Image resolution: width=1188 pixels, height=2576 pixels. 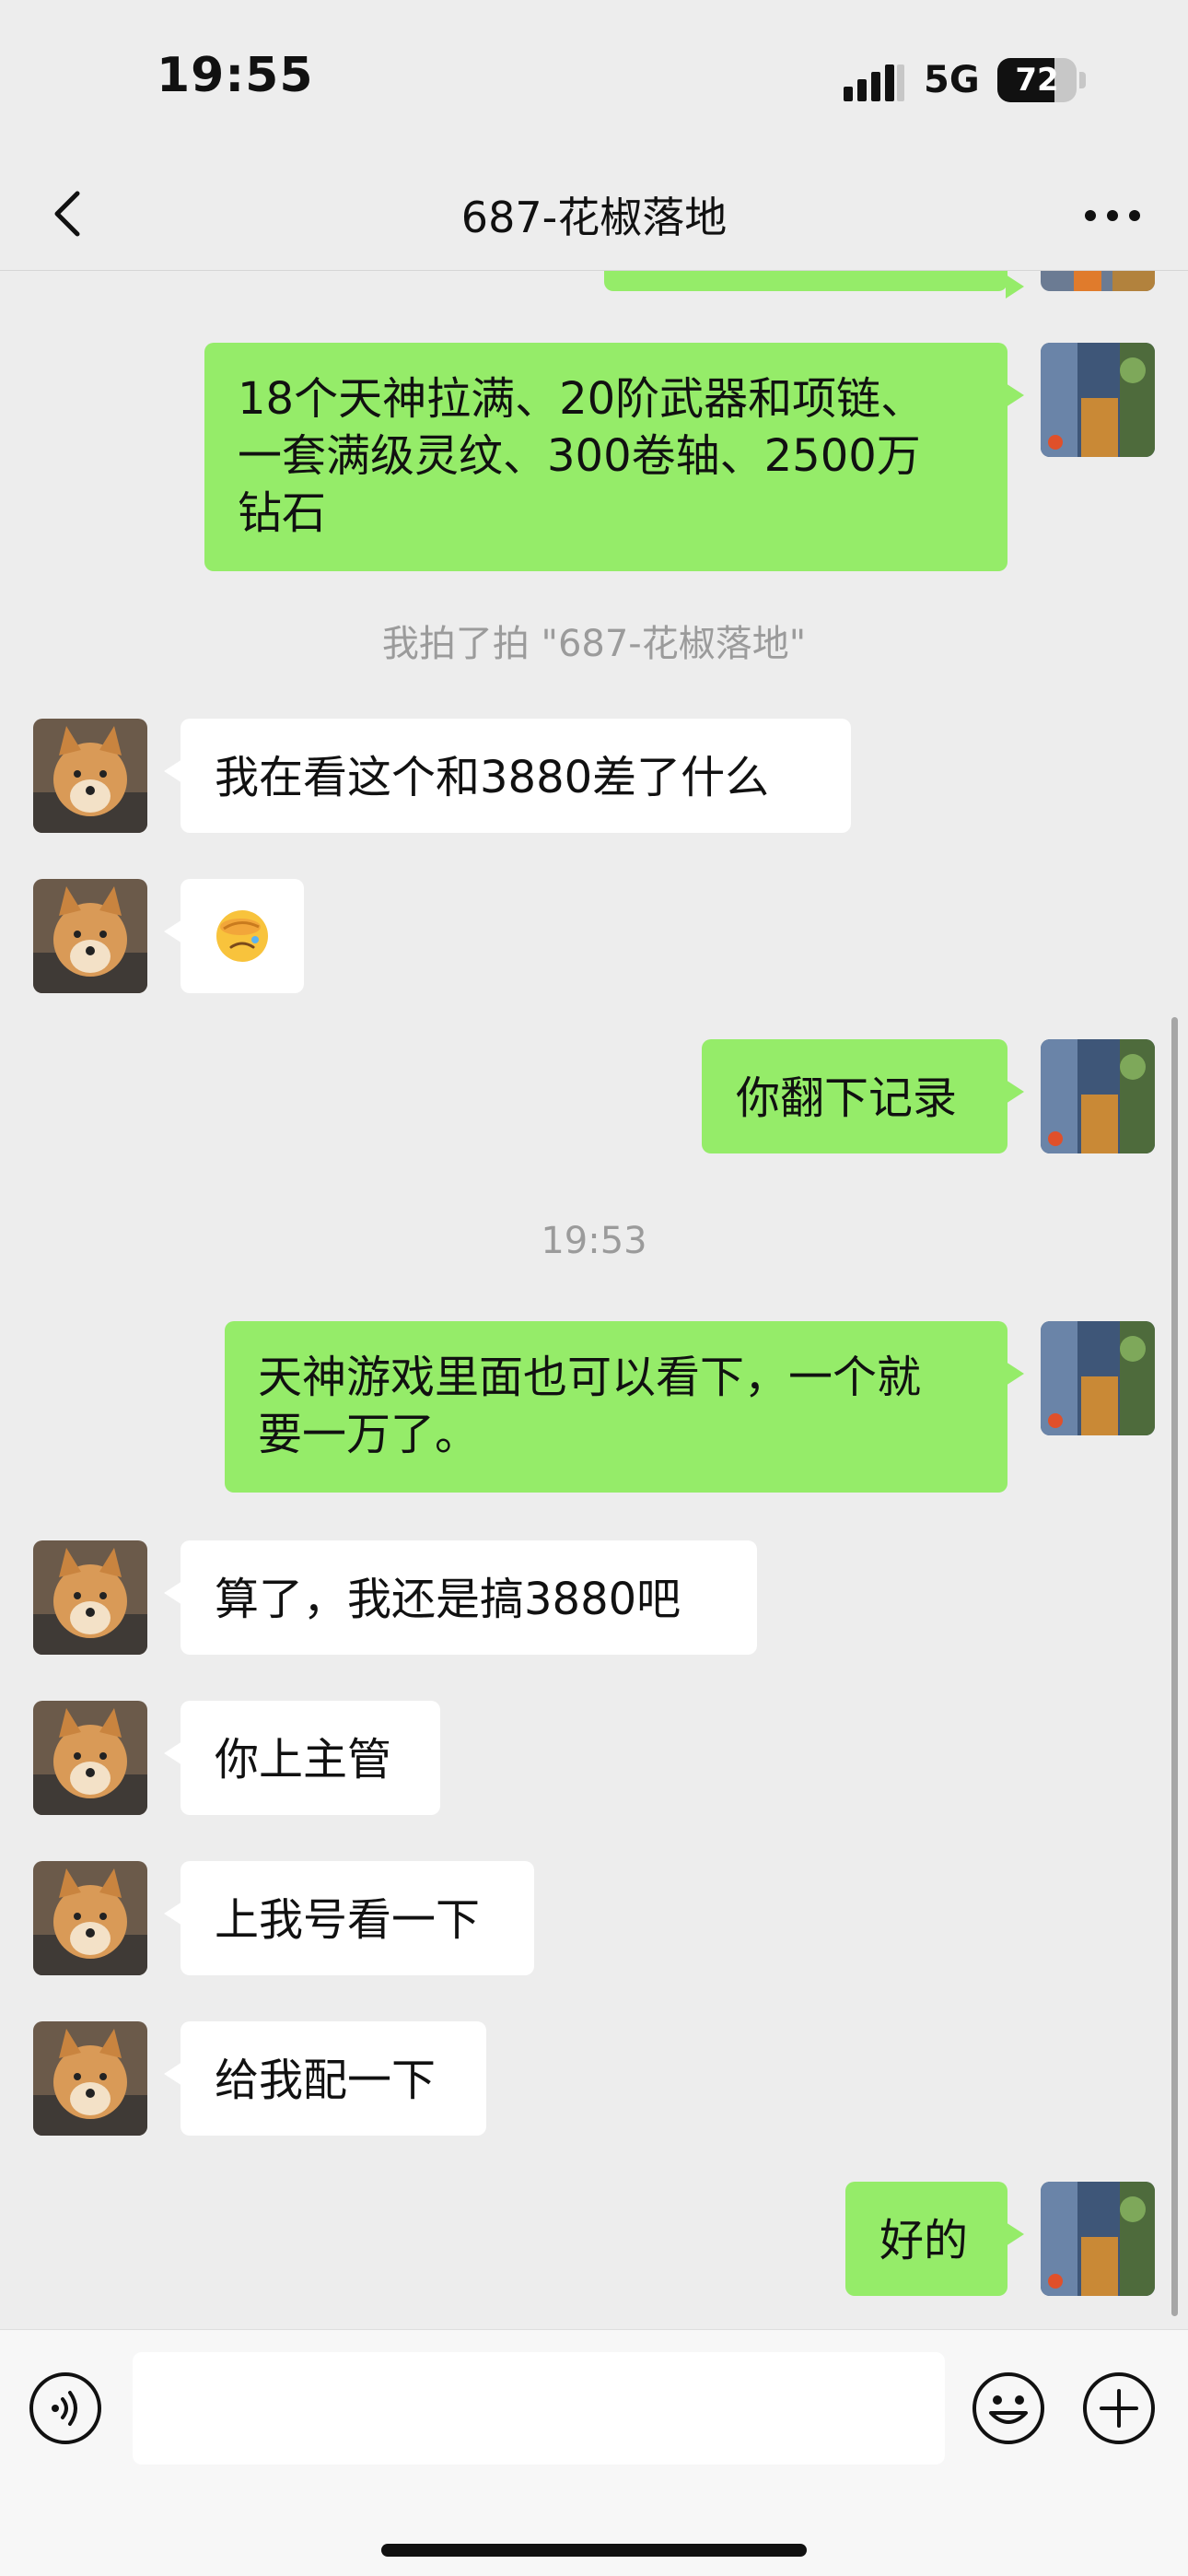 I want to click on message-bubble-incoming: 给我配一下, so click(x=325, y=2078).